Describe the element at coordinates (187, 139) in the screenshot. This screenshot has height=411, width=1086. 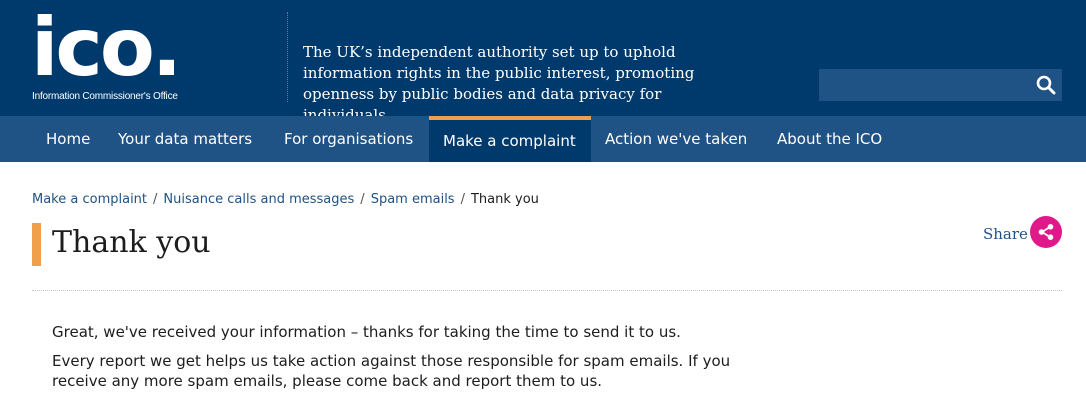
I see `nav-item-your-data-matters: Your data matters` at that location.